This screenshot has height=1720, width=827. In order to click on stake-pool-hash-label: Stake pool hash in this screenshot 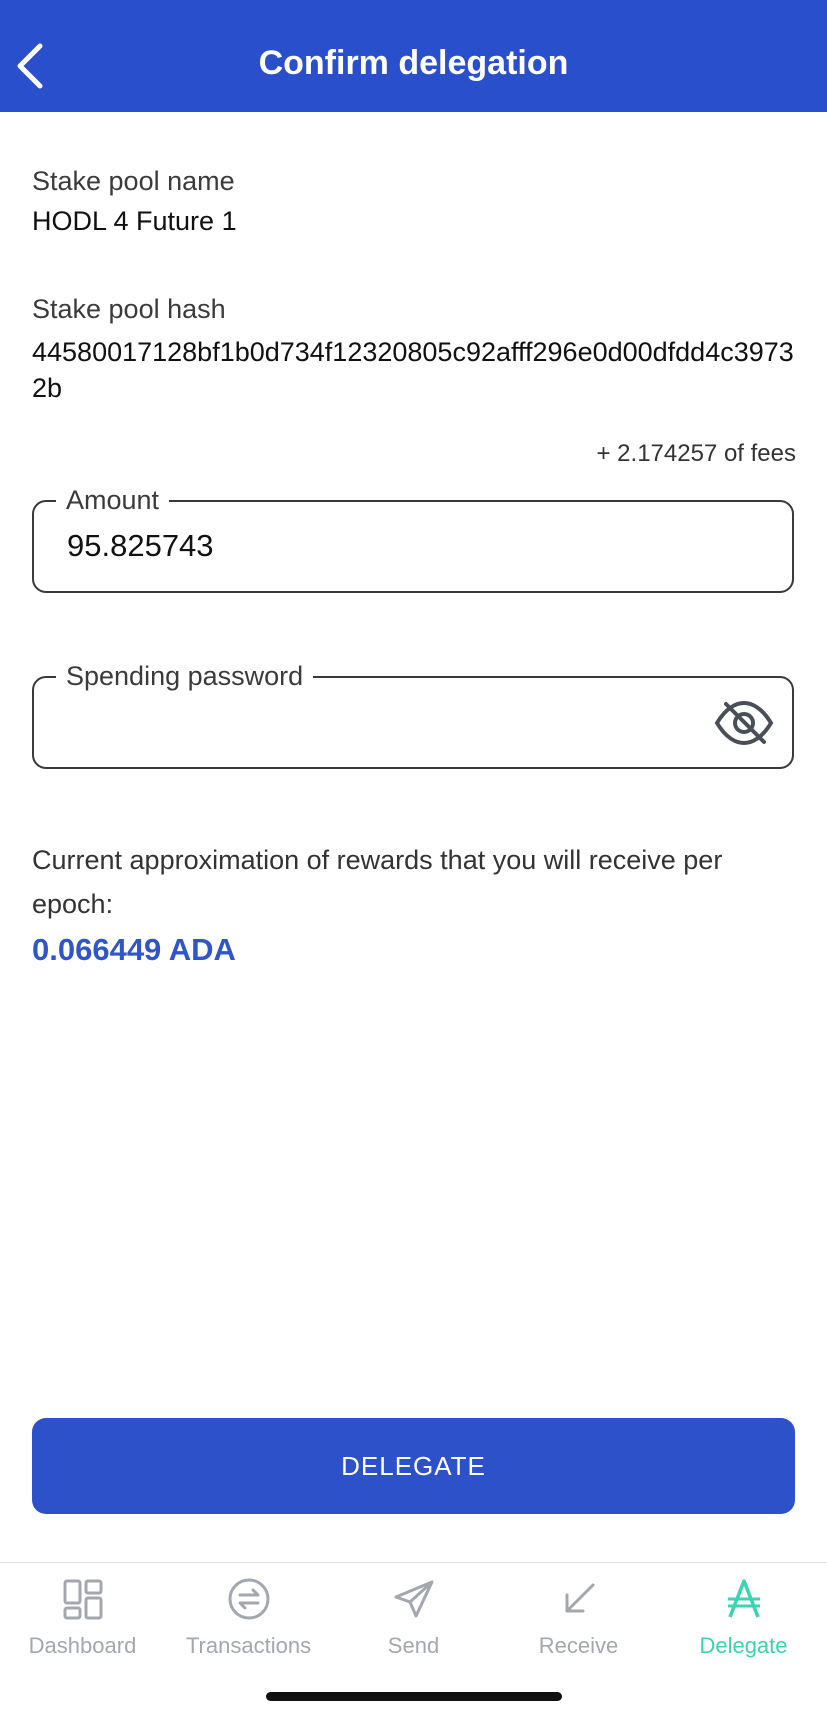, I will do `click(129, 309)`.